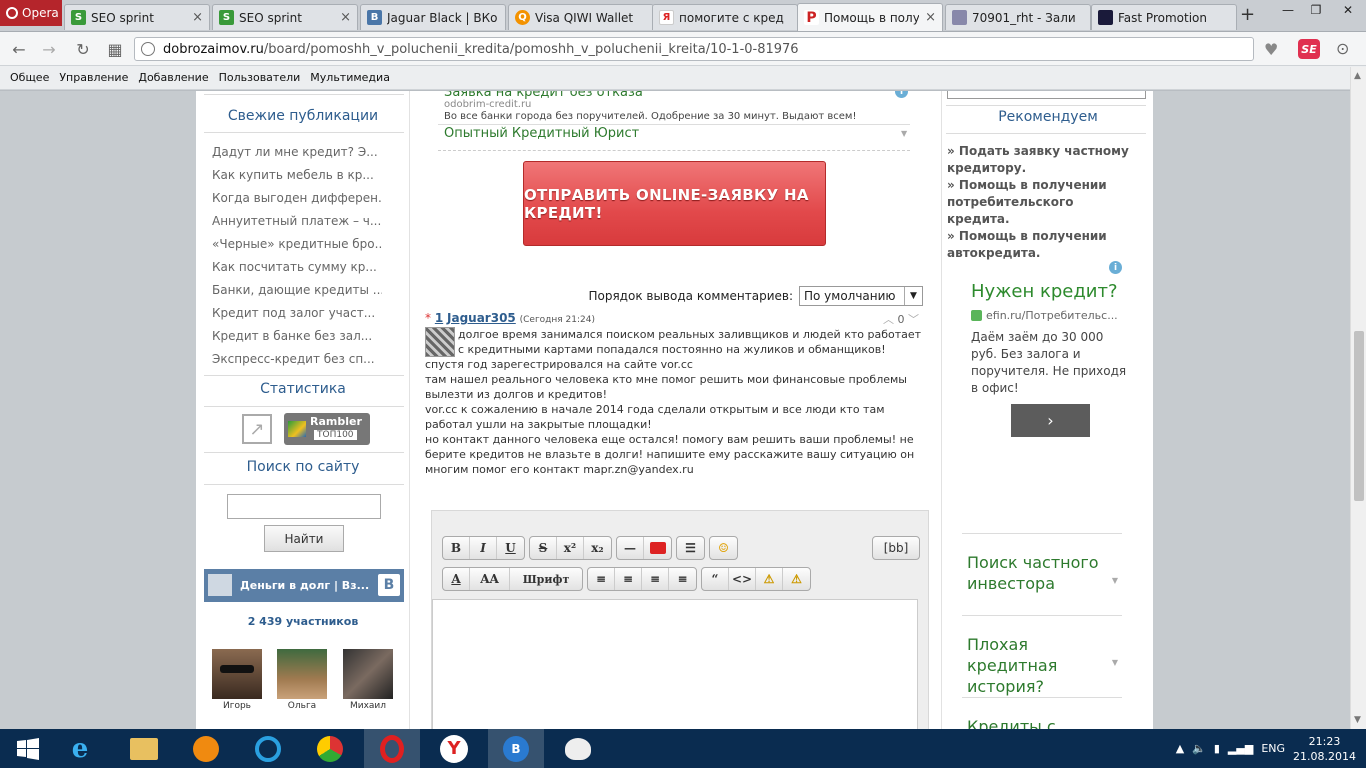 This screenshot has width=1366, height=768. What do you see at coordinates (1273, 748) in the screenshot?
I see `language-indicator: ENG` at bounding box center [1273, 748].